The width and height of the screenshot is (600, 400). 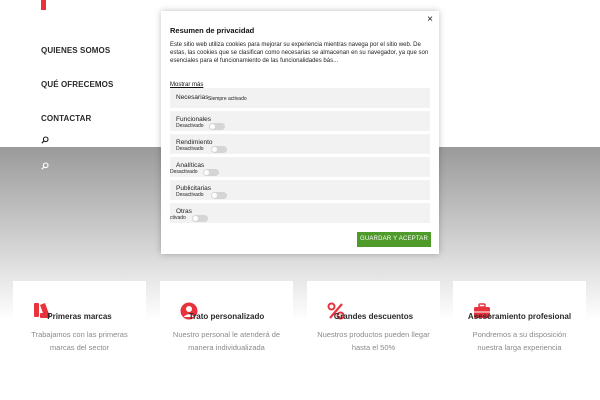 What do you see at coordinates (212, 30) in the screenshot?
I see `modal-title: Resumen de privacidad` at bounding box center [212, 30].